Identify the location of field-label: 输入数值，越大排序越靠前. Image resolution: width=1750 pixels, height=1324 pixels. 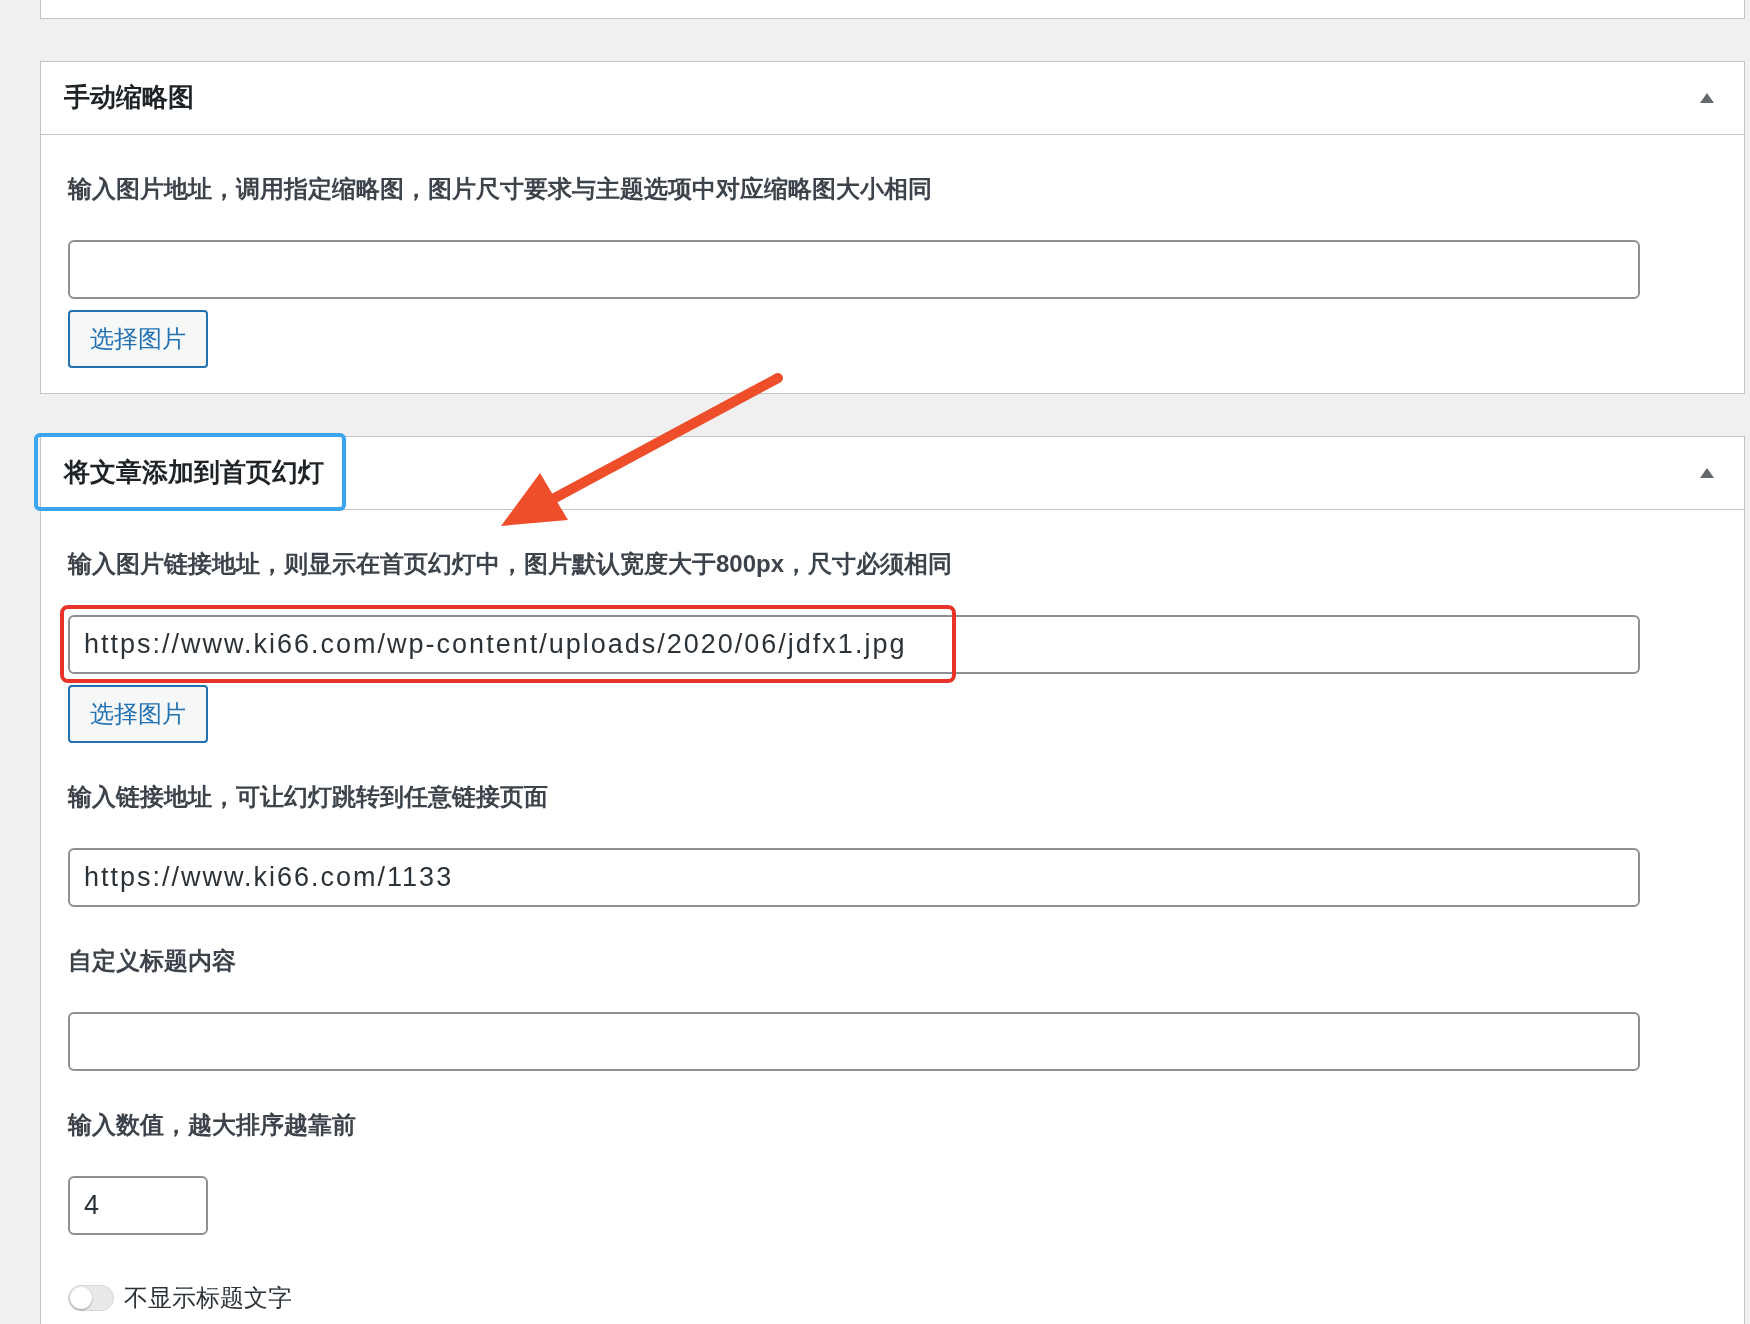
(212, 1125).